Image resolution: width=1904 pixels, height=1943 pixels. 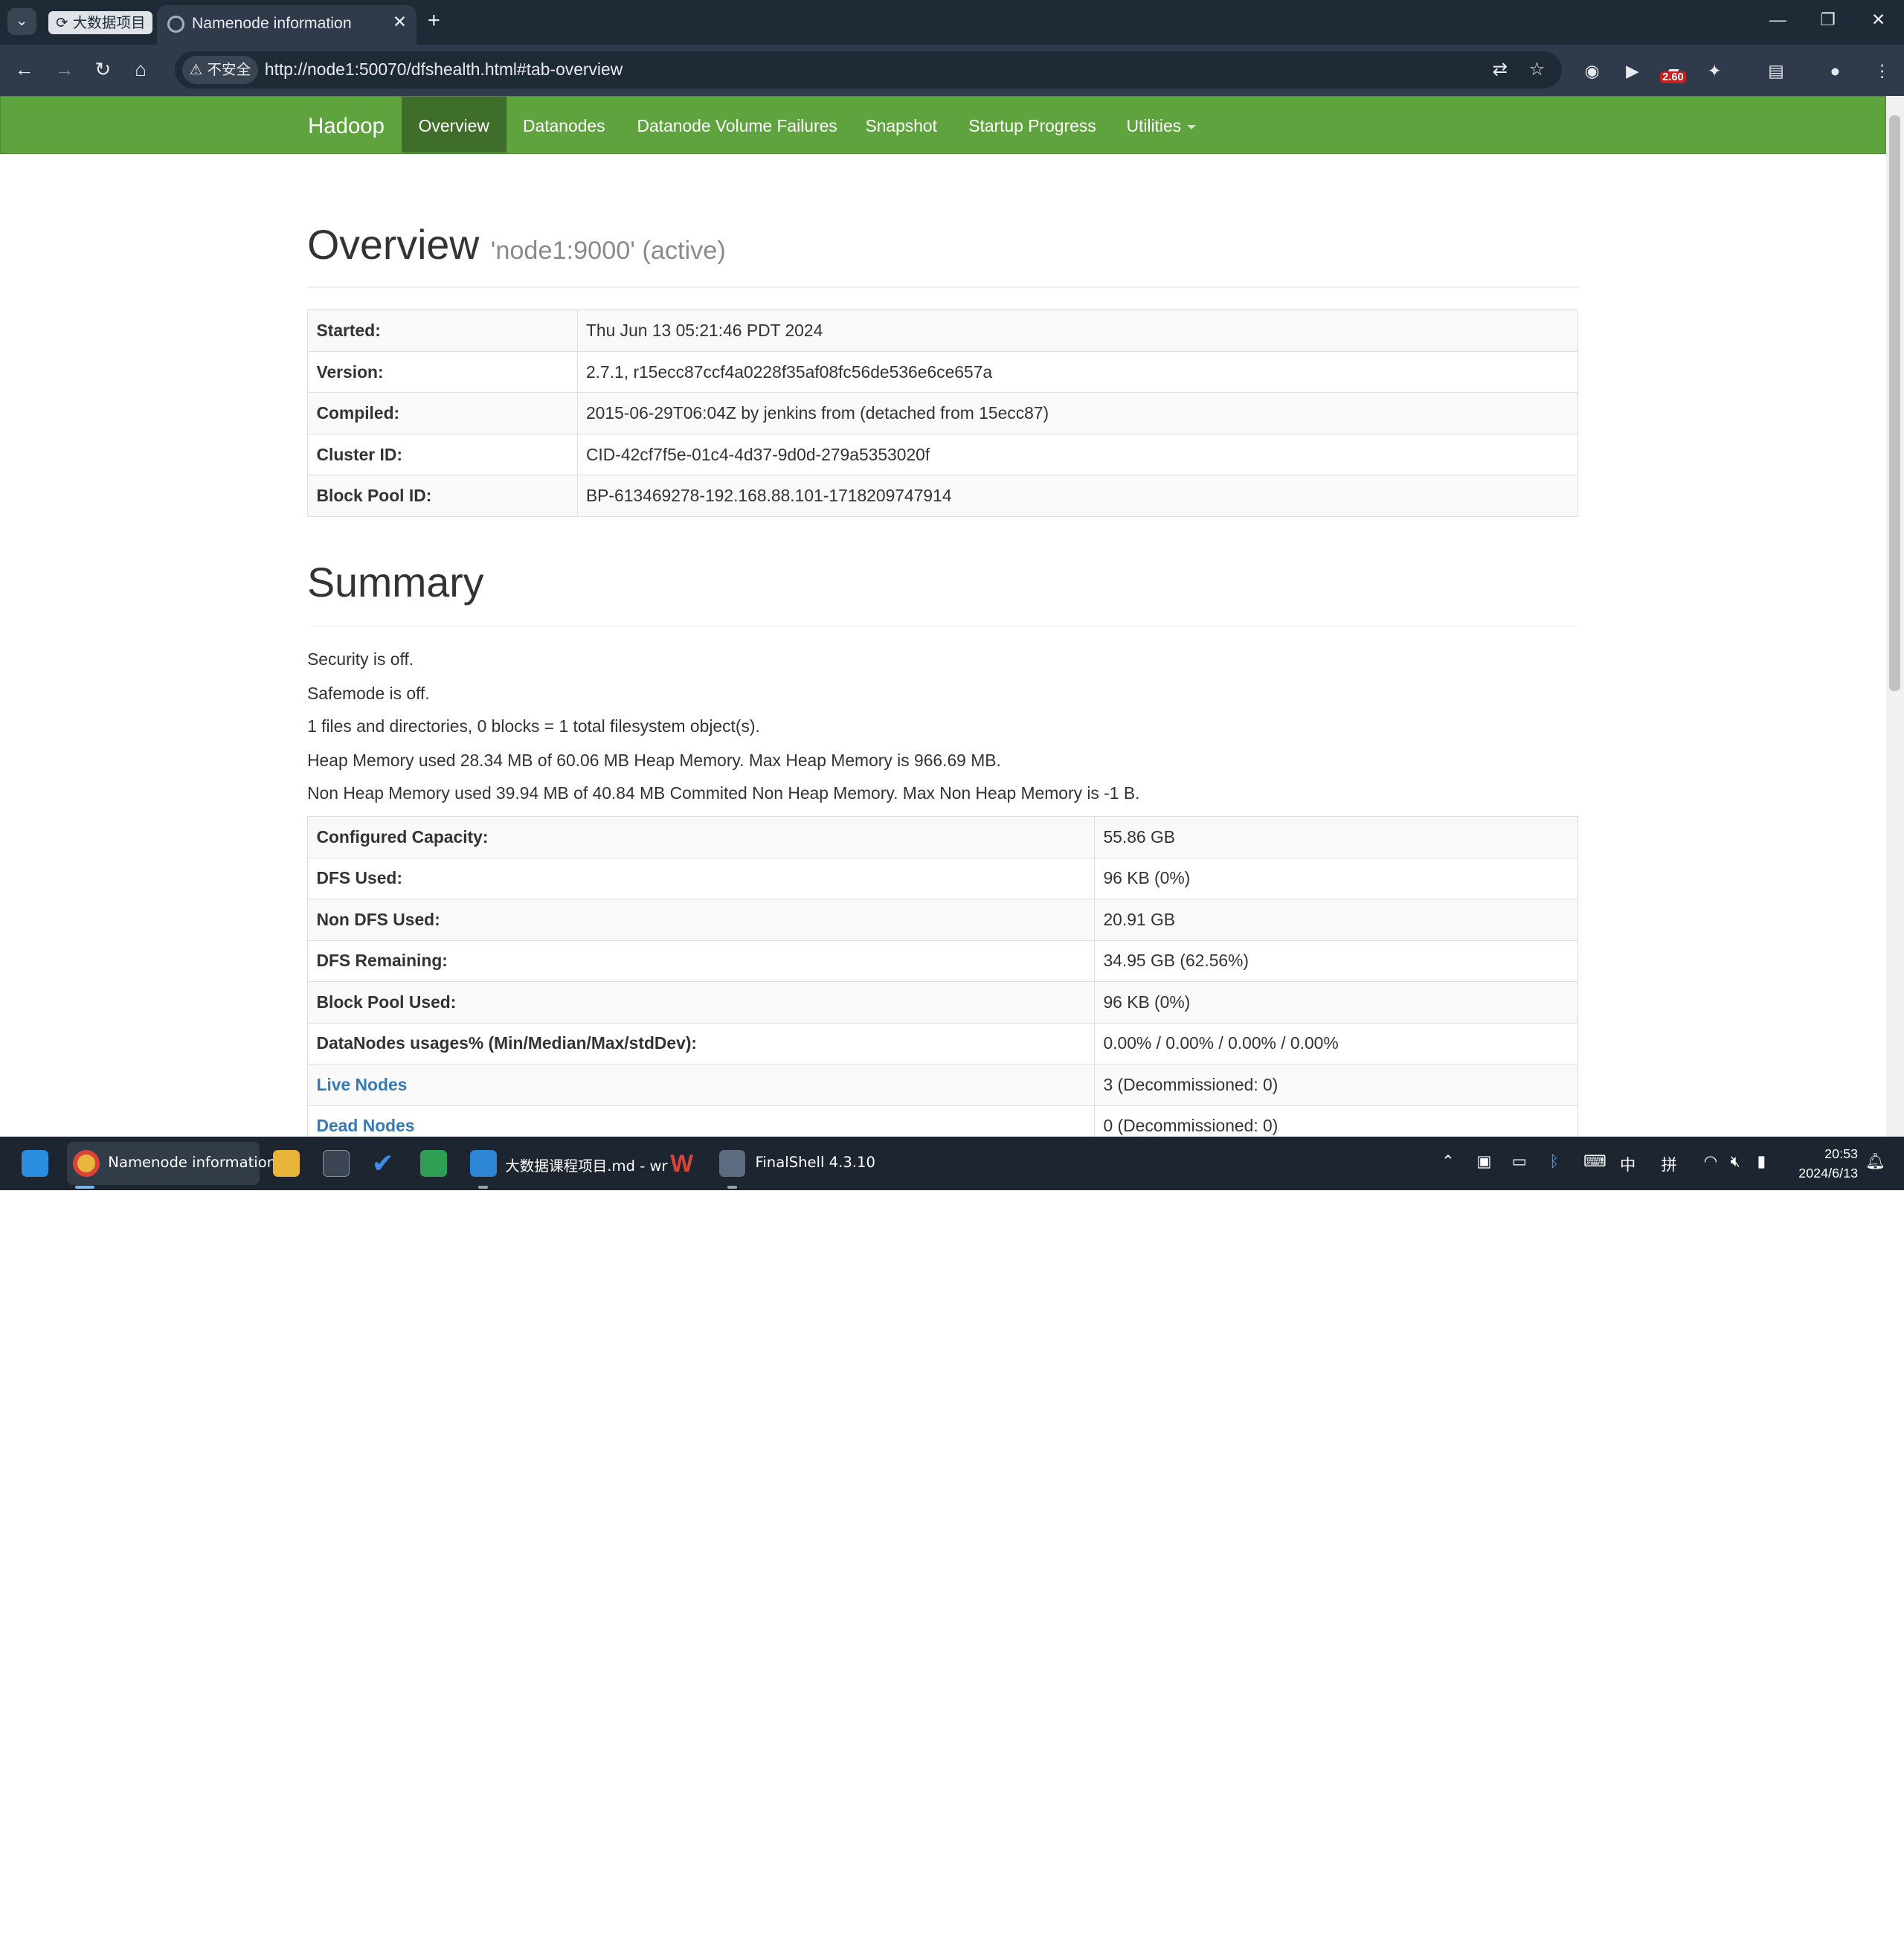 What do you see at coordinates (1337, 920) in the screenshot?
I see `row-value: 20.91 GB` at bounding box center [1337, 920].